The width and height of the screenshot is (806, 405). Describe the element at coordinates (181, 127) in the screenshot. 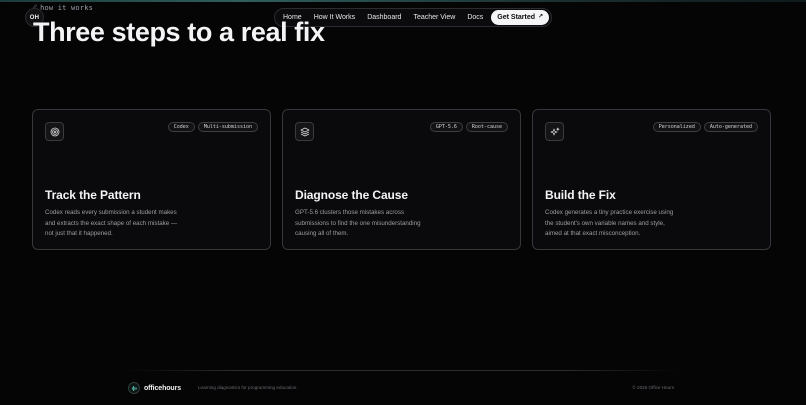

I see `tag: Codex` at that location.